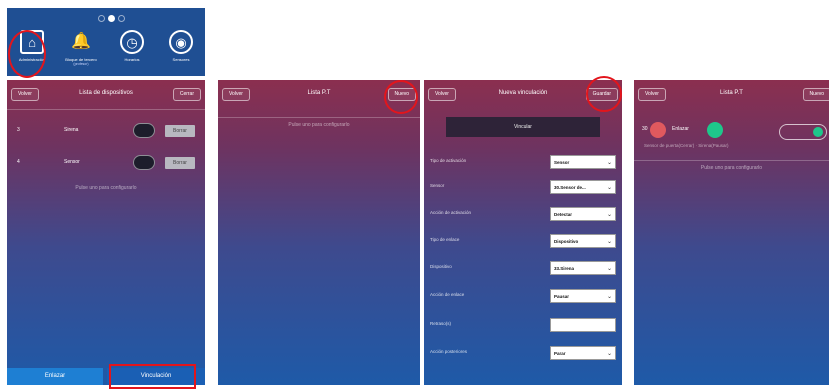 The height and width of the screenshot is (389, 829). What do you see at coordinates (583, 353) in the screenshot?
I see `post-action-select: Parar ⌄` at bounding box center [583, 353].